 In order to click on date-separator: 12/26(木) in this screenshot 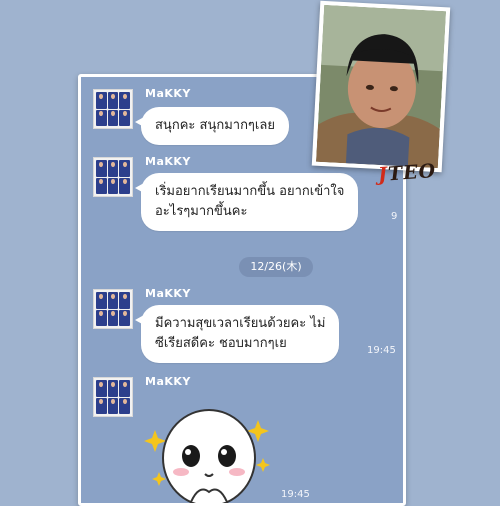, I will do `click(276, 267)`.